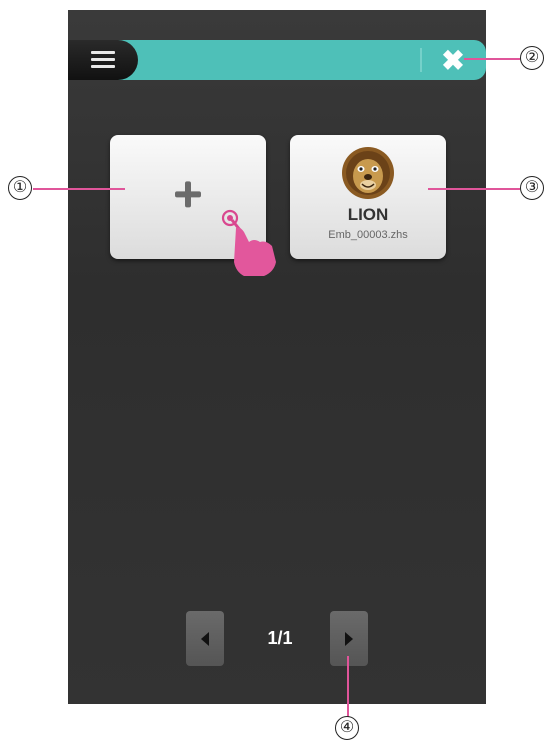 The height and width of the screenshot is (741, 549). I want to click on embroidery-file-tile: LION Emb_00003.zhs, so click(368, 197).